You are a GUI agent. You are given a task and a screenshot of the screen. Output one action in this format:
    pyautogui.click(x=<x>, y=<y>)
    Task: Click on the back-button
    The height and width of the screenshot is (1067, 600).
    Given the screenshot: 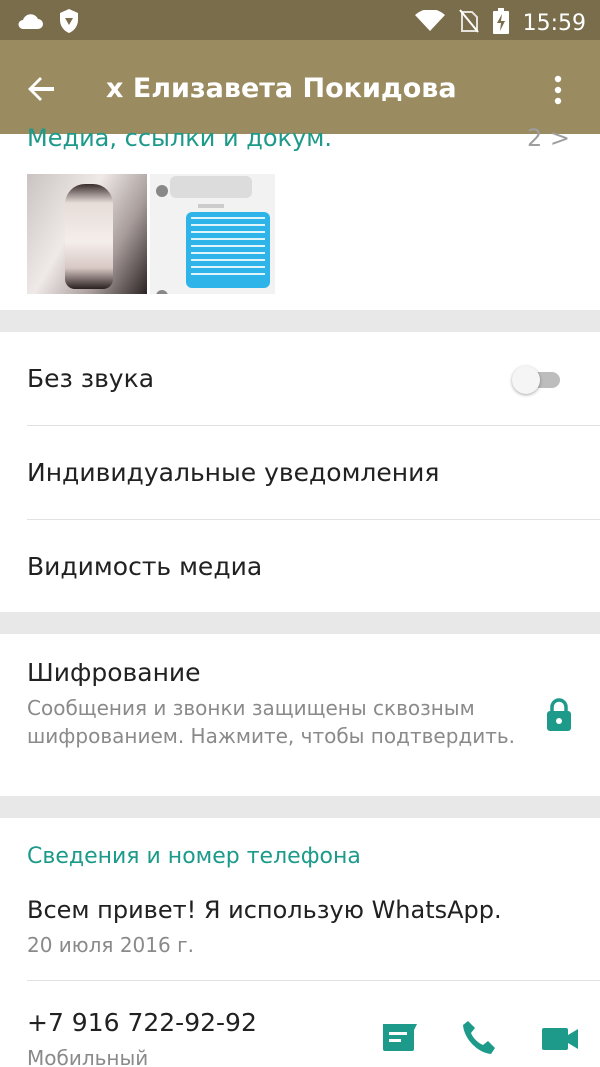 What is the action you would take?
    pyautogui.click(x=42, y=88)
    